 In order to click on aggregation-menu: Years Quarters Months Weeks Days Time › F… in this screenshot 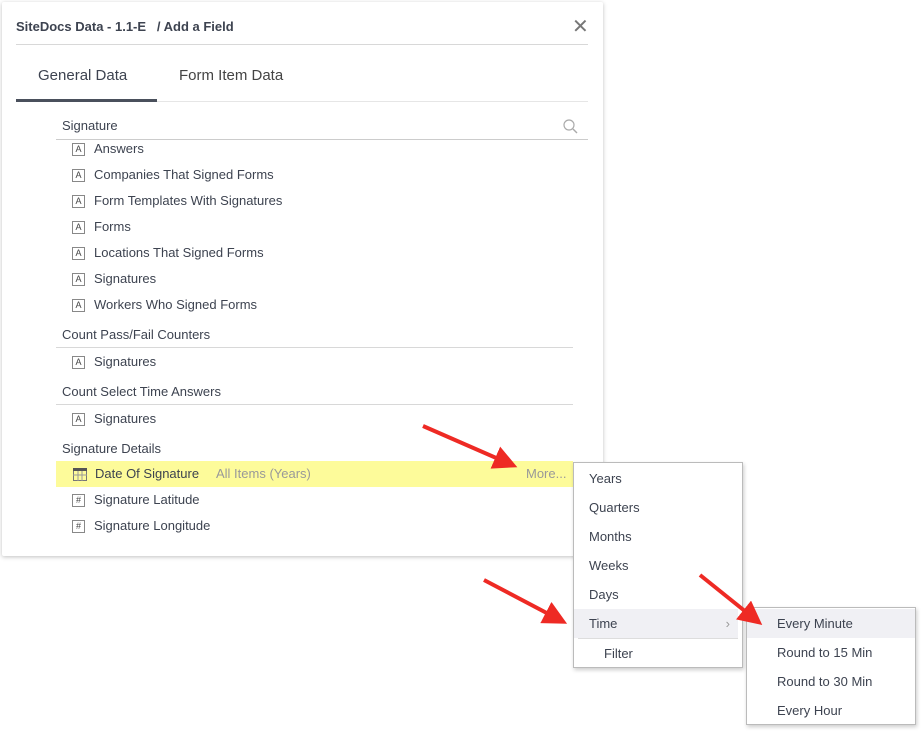, I will do `click(658, 565)`.